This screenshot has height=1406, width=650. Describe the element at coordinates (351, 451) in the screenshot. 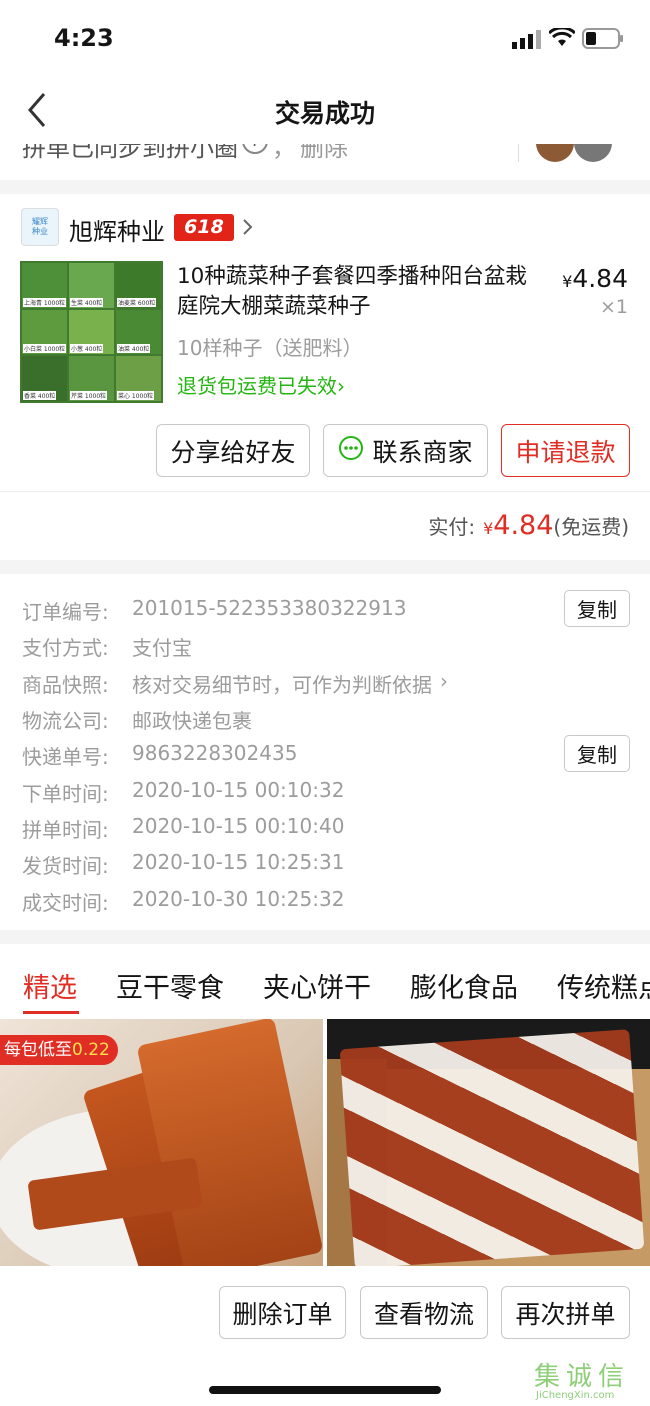

I see `chat-bubble-icon` at that location.